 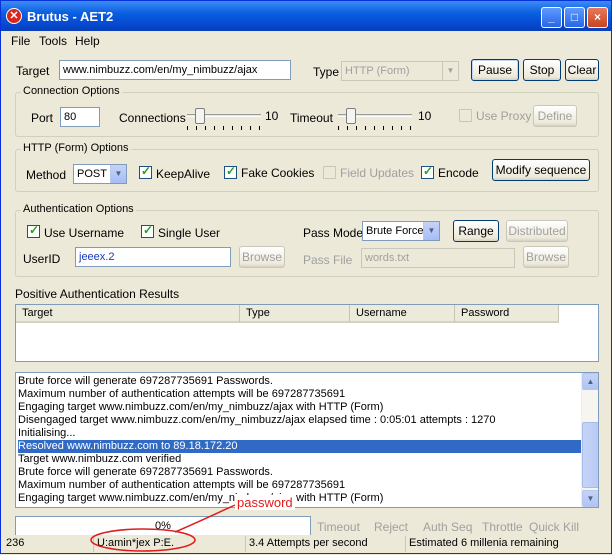 I want to click on brutus-app-icon: ✕, so click(x=14, y=16).